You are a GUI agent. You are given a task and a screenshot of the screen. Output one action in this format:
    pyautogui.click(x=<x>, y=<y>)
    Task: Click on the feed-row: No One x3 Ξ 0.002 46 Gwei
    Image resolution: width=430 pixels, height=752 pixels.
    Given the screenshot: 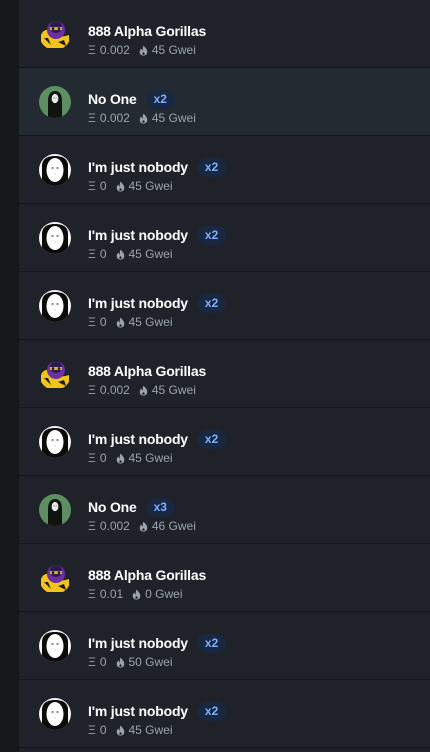 What is the action you would take?
    pyautogui.click(x=224, y=510)
    